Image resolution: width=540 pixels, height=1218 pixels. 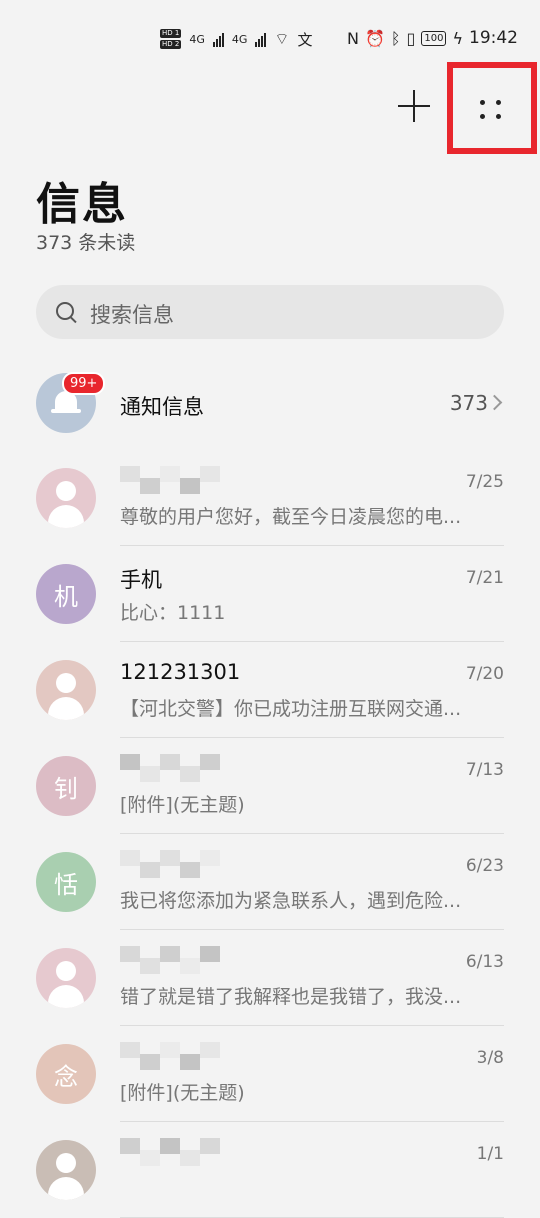 I want to click on unread-badge: 99+, so click(x=84, y=383).